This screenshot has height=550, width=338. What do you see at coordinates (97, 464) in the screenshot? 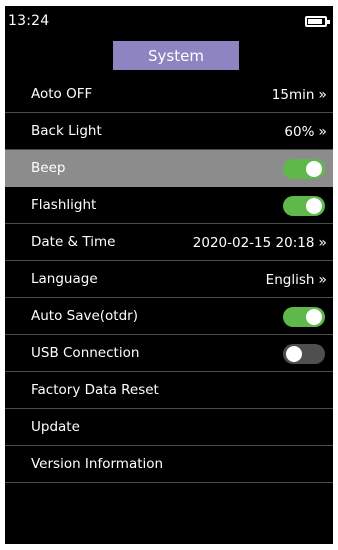
I see `setting-label: Version Information` at bounding box center [97, 464].